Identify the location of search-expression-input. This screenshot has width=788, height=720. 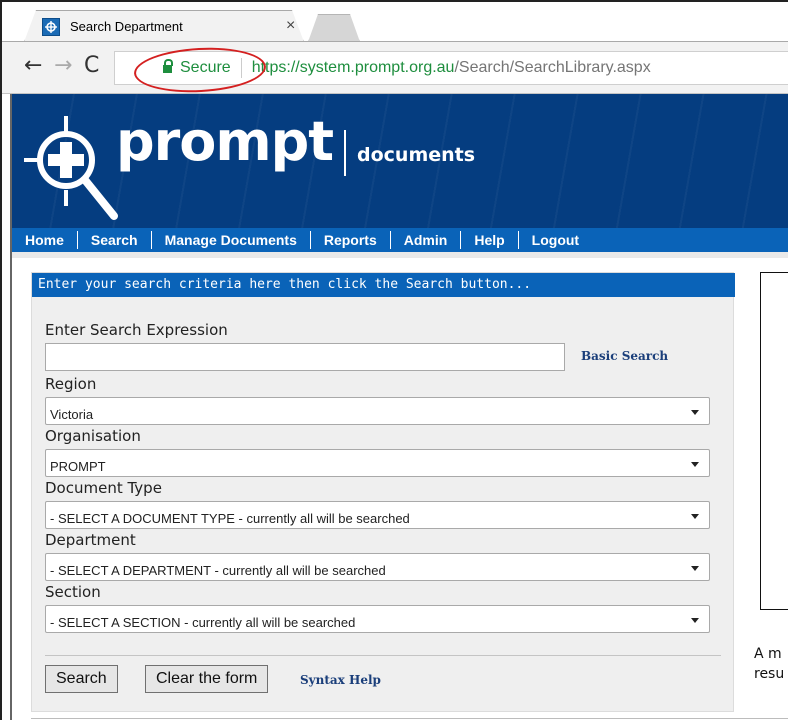
(305, 357).